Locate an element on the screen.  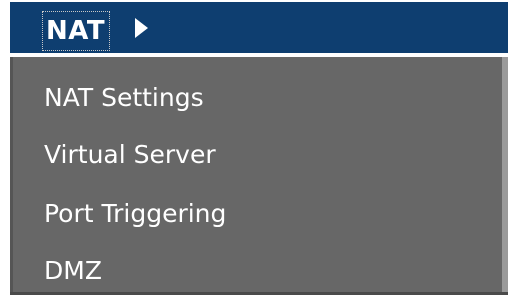
triangle-right-icon is located at coordinates (141, 28).